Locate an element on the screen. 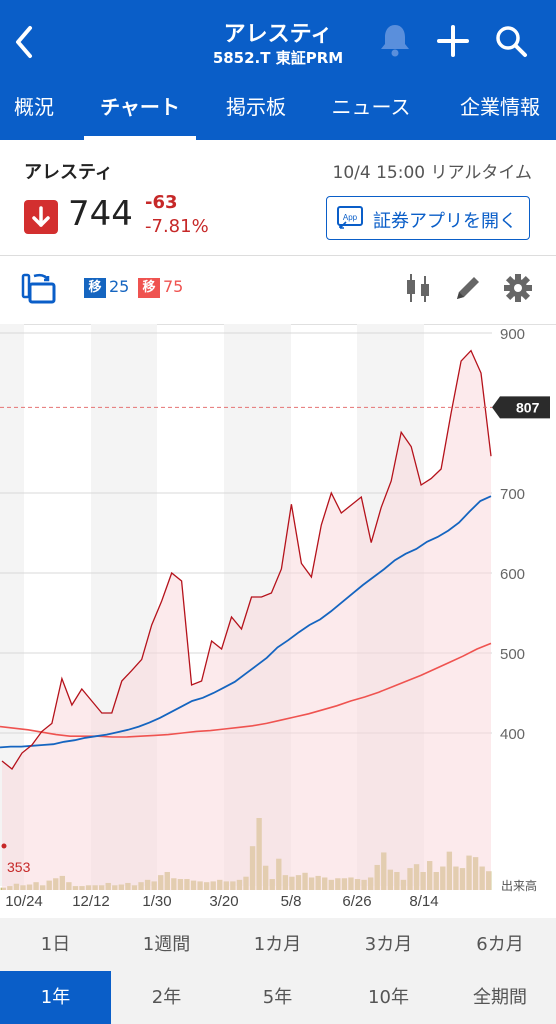 The height and width of the screenshot is (1024, 556). x-tick-label: 3/20 is located at coordinates (223, 901).